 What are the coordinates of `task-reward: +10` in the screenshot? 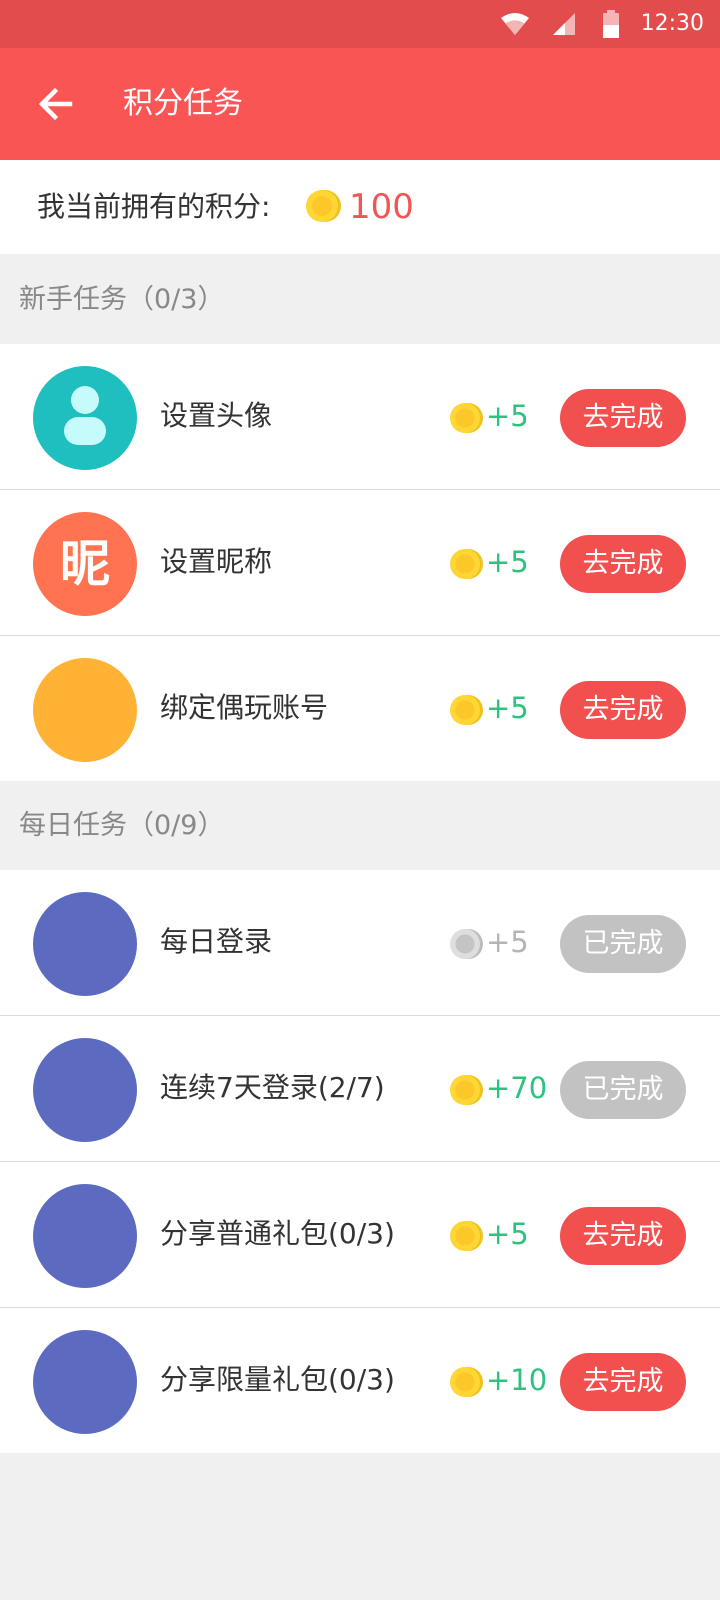 It's located at (517, 1380).